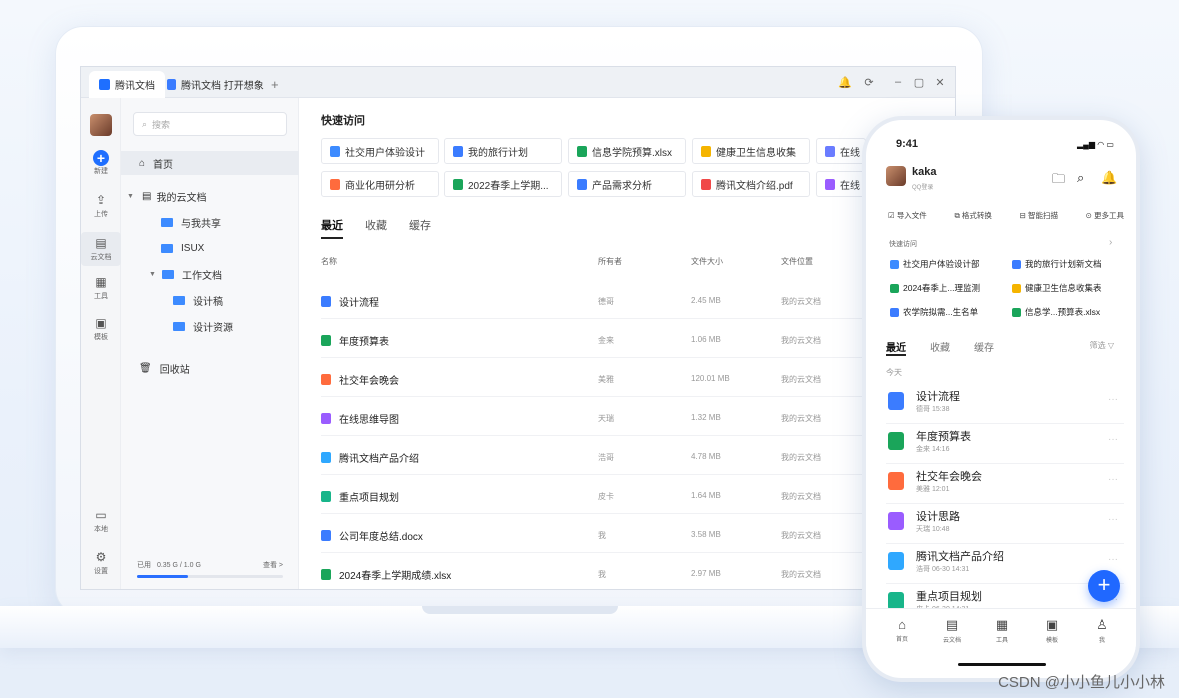 This screenshot has width=1179, height=698. What do you see at coordinates (751, 184) in the screenshot?
I see `quick-access-card: 腾讯文档介绍.pdf` at bounding box center [751, 184].